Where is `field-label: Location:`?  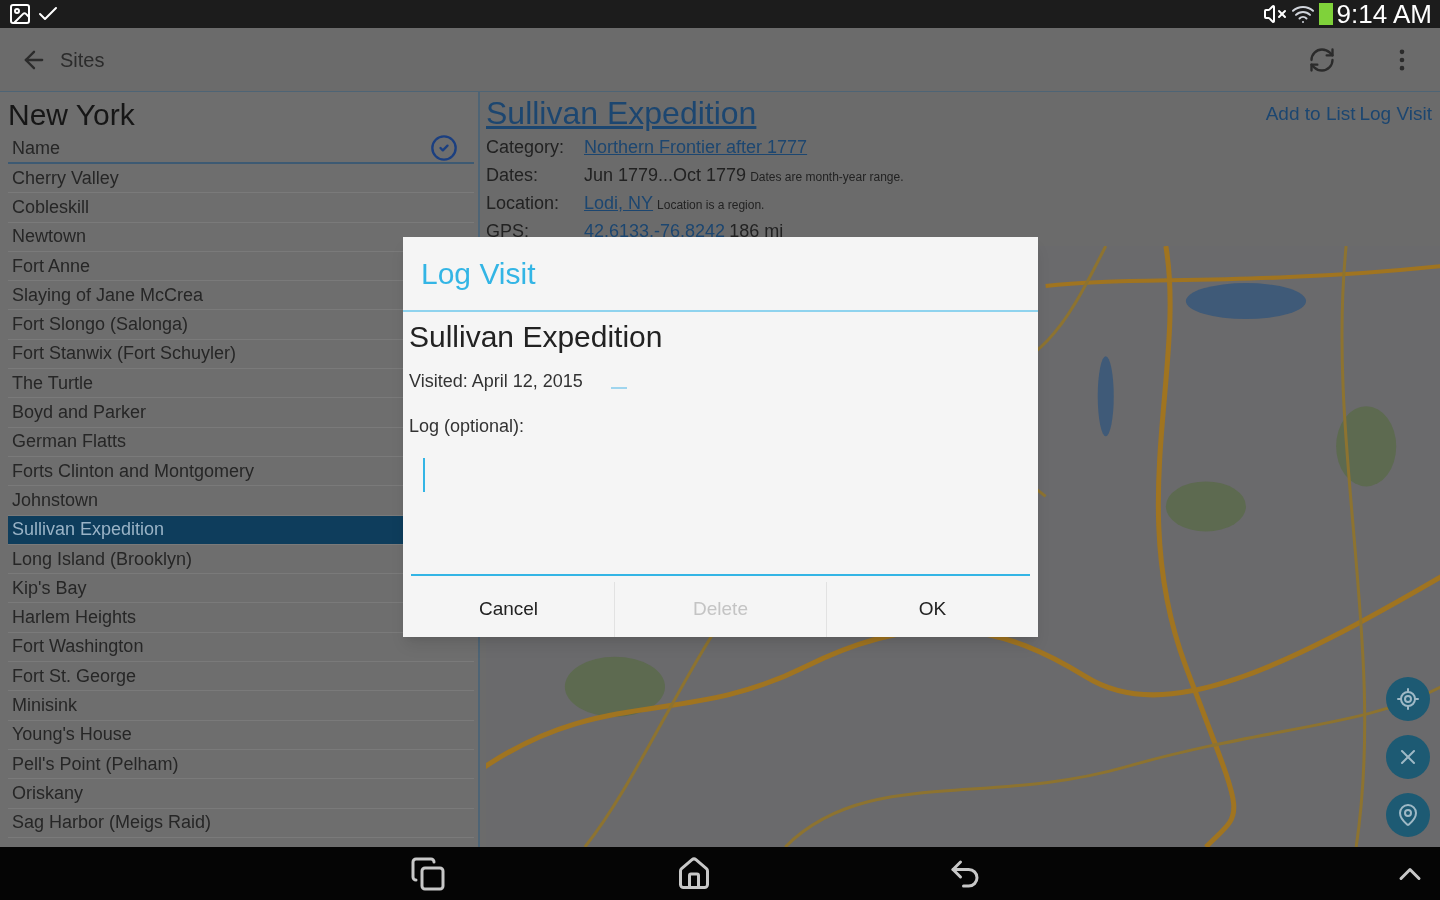
field-label: Location: is located at coordinates (523, 203).